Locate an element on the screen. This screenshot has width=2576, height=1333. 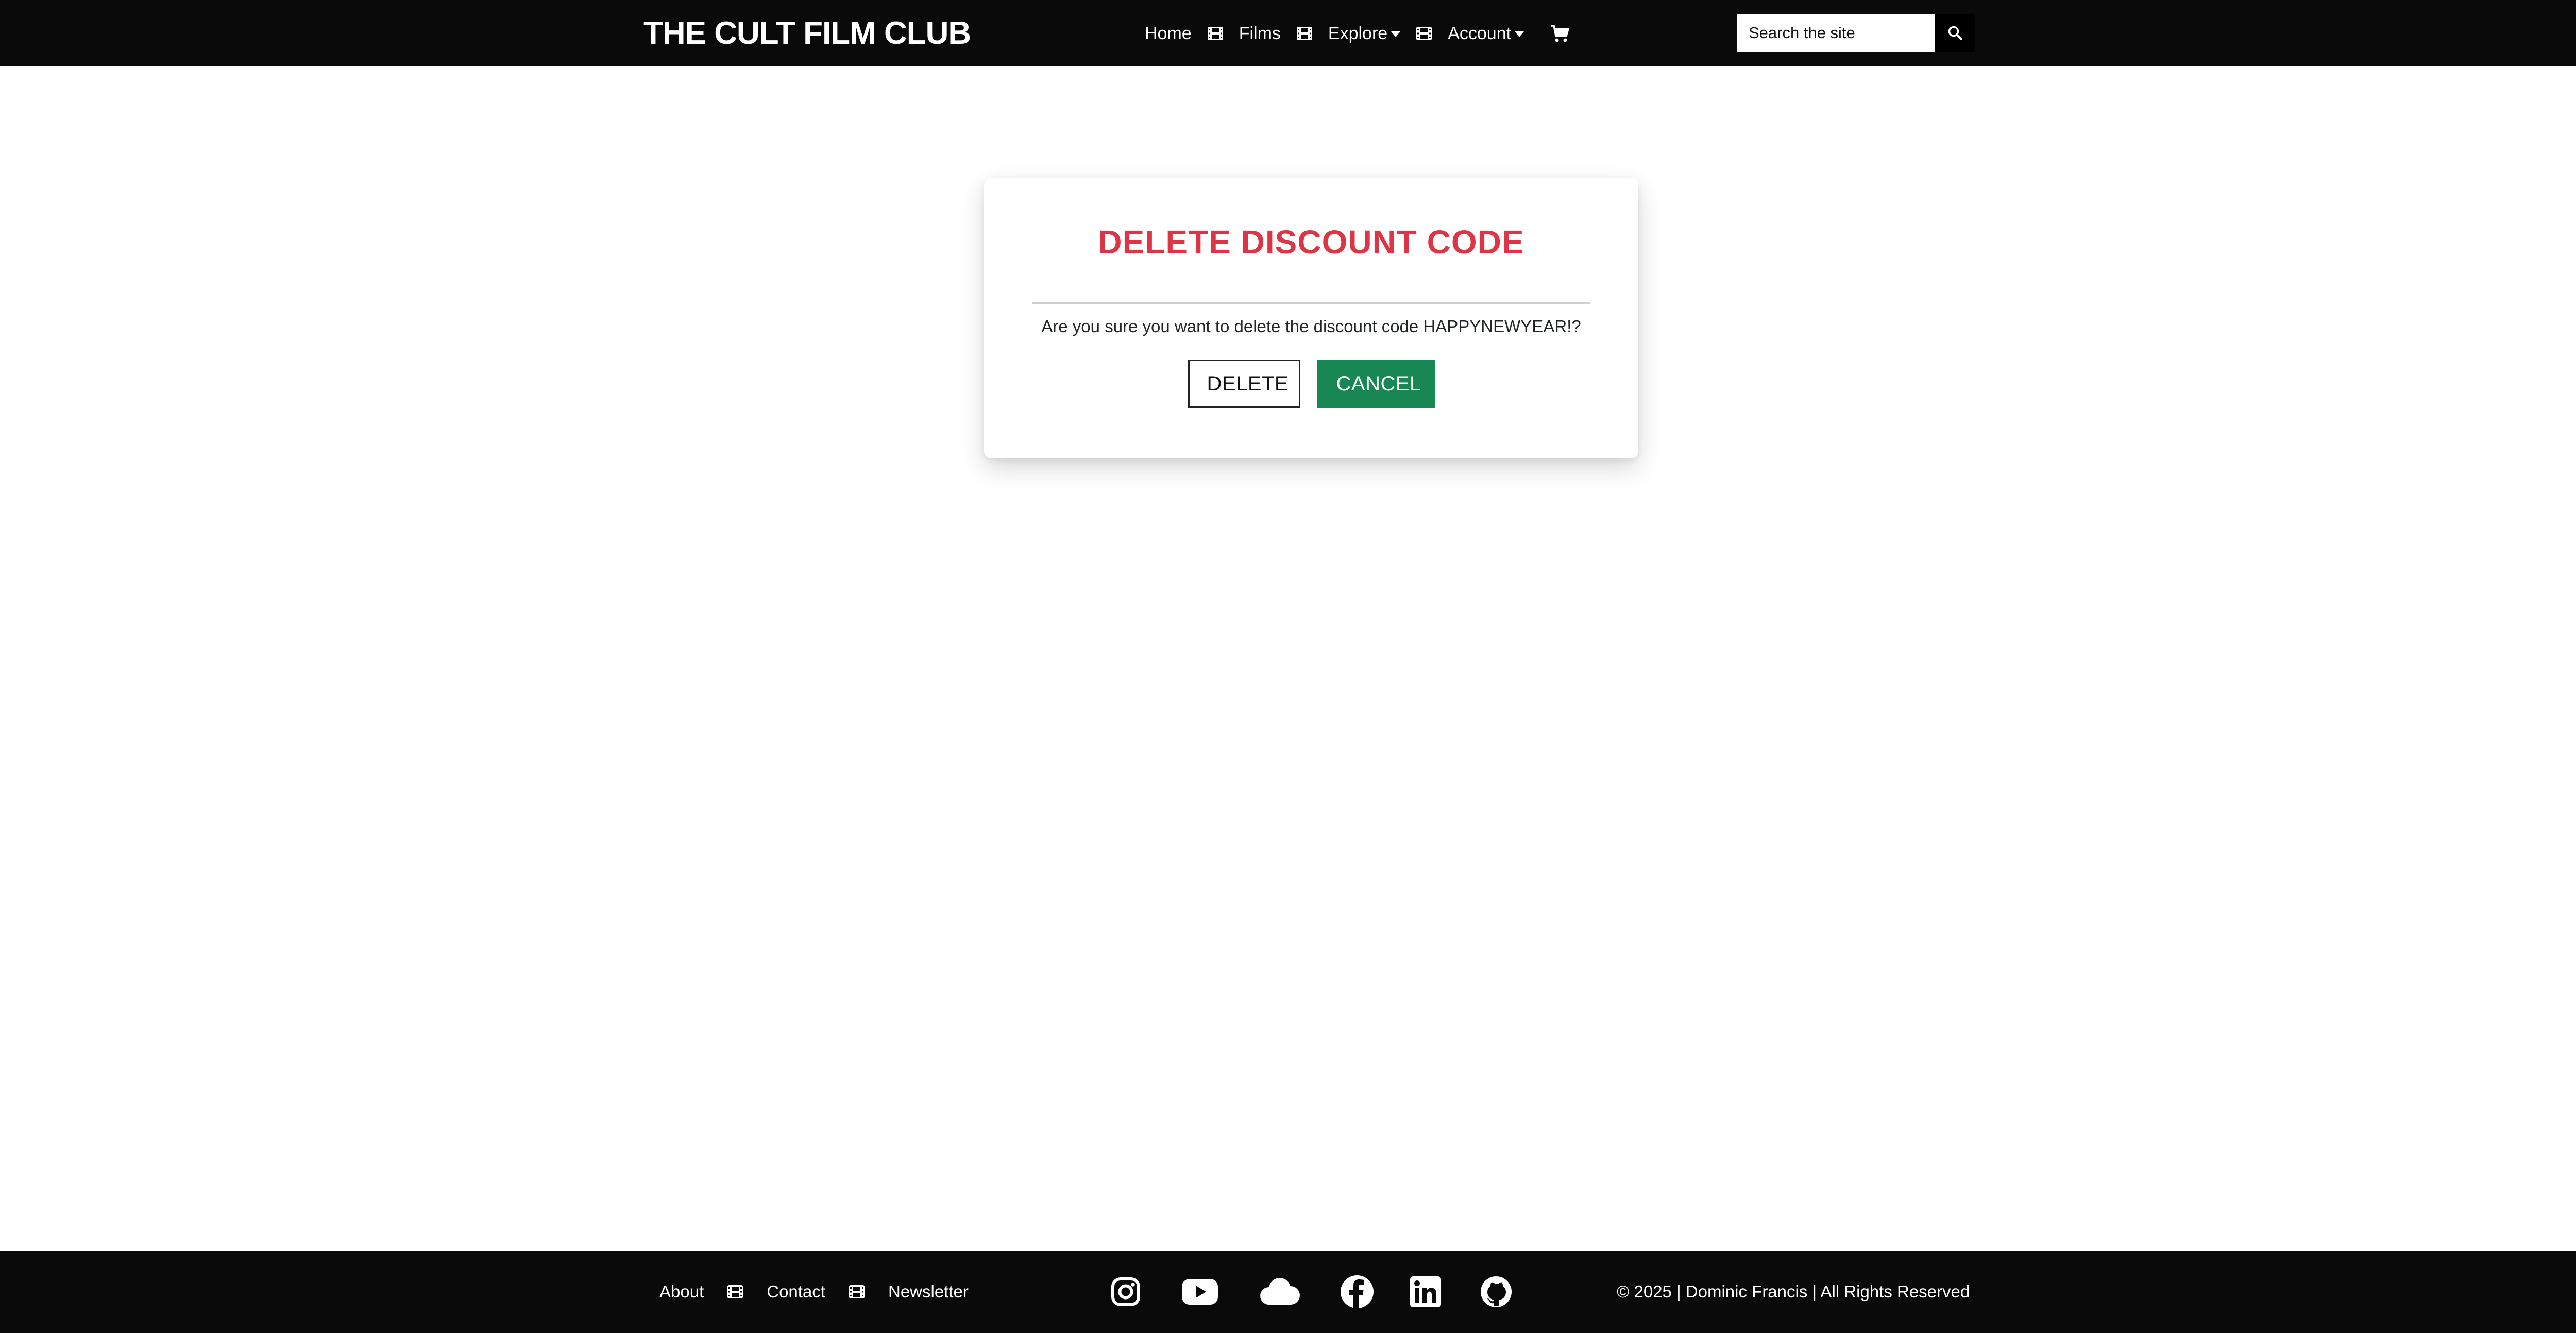
delete-button: DELETE is located at coordinates (1244, 384).